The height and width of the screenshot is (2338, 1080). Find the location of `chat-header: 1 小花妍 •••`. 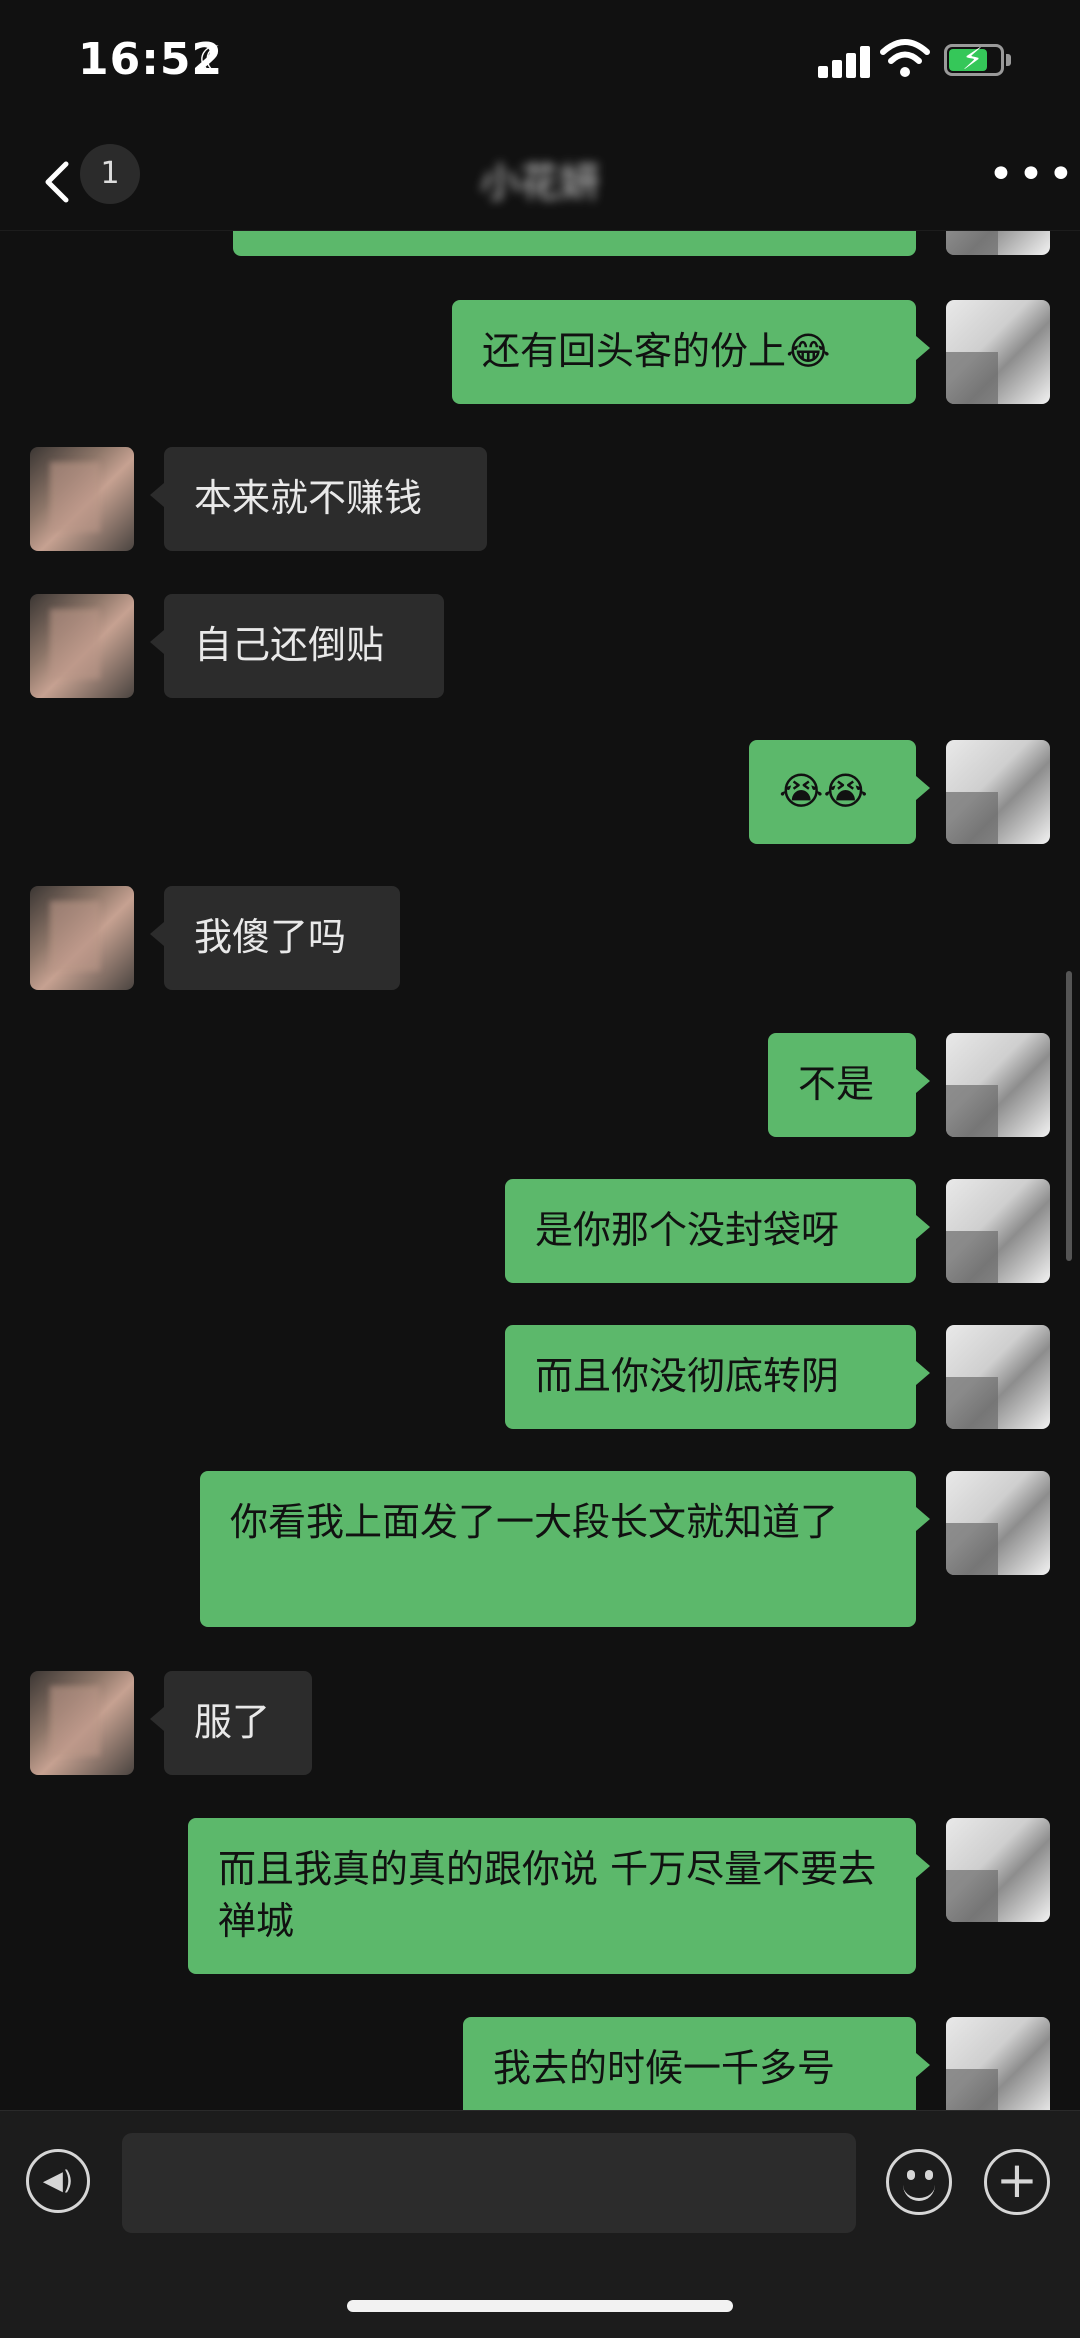

chat-header: 1 小花妍 ••• is located at coordinates (540, 180).